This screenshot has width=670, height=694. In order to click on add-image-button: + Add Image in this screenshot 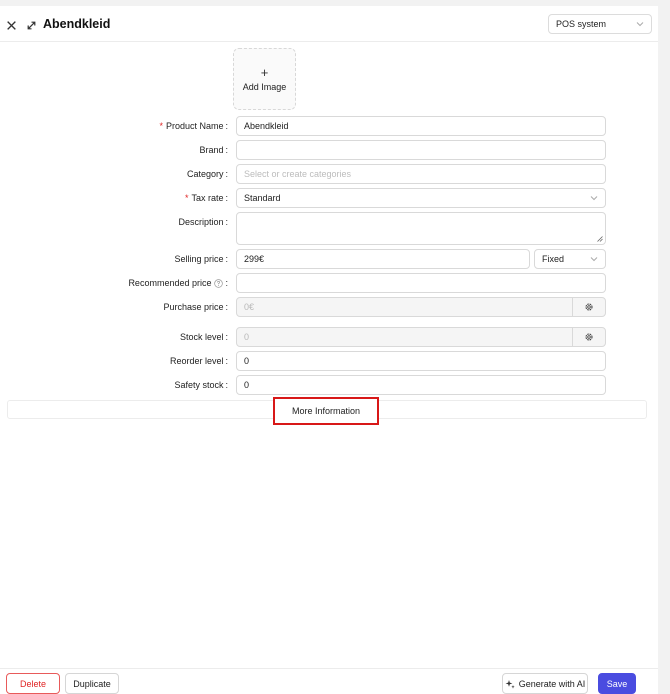, I will do `click(264, 79)`.